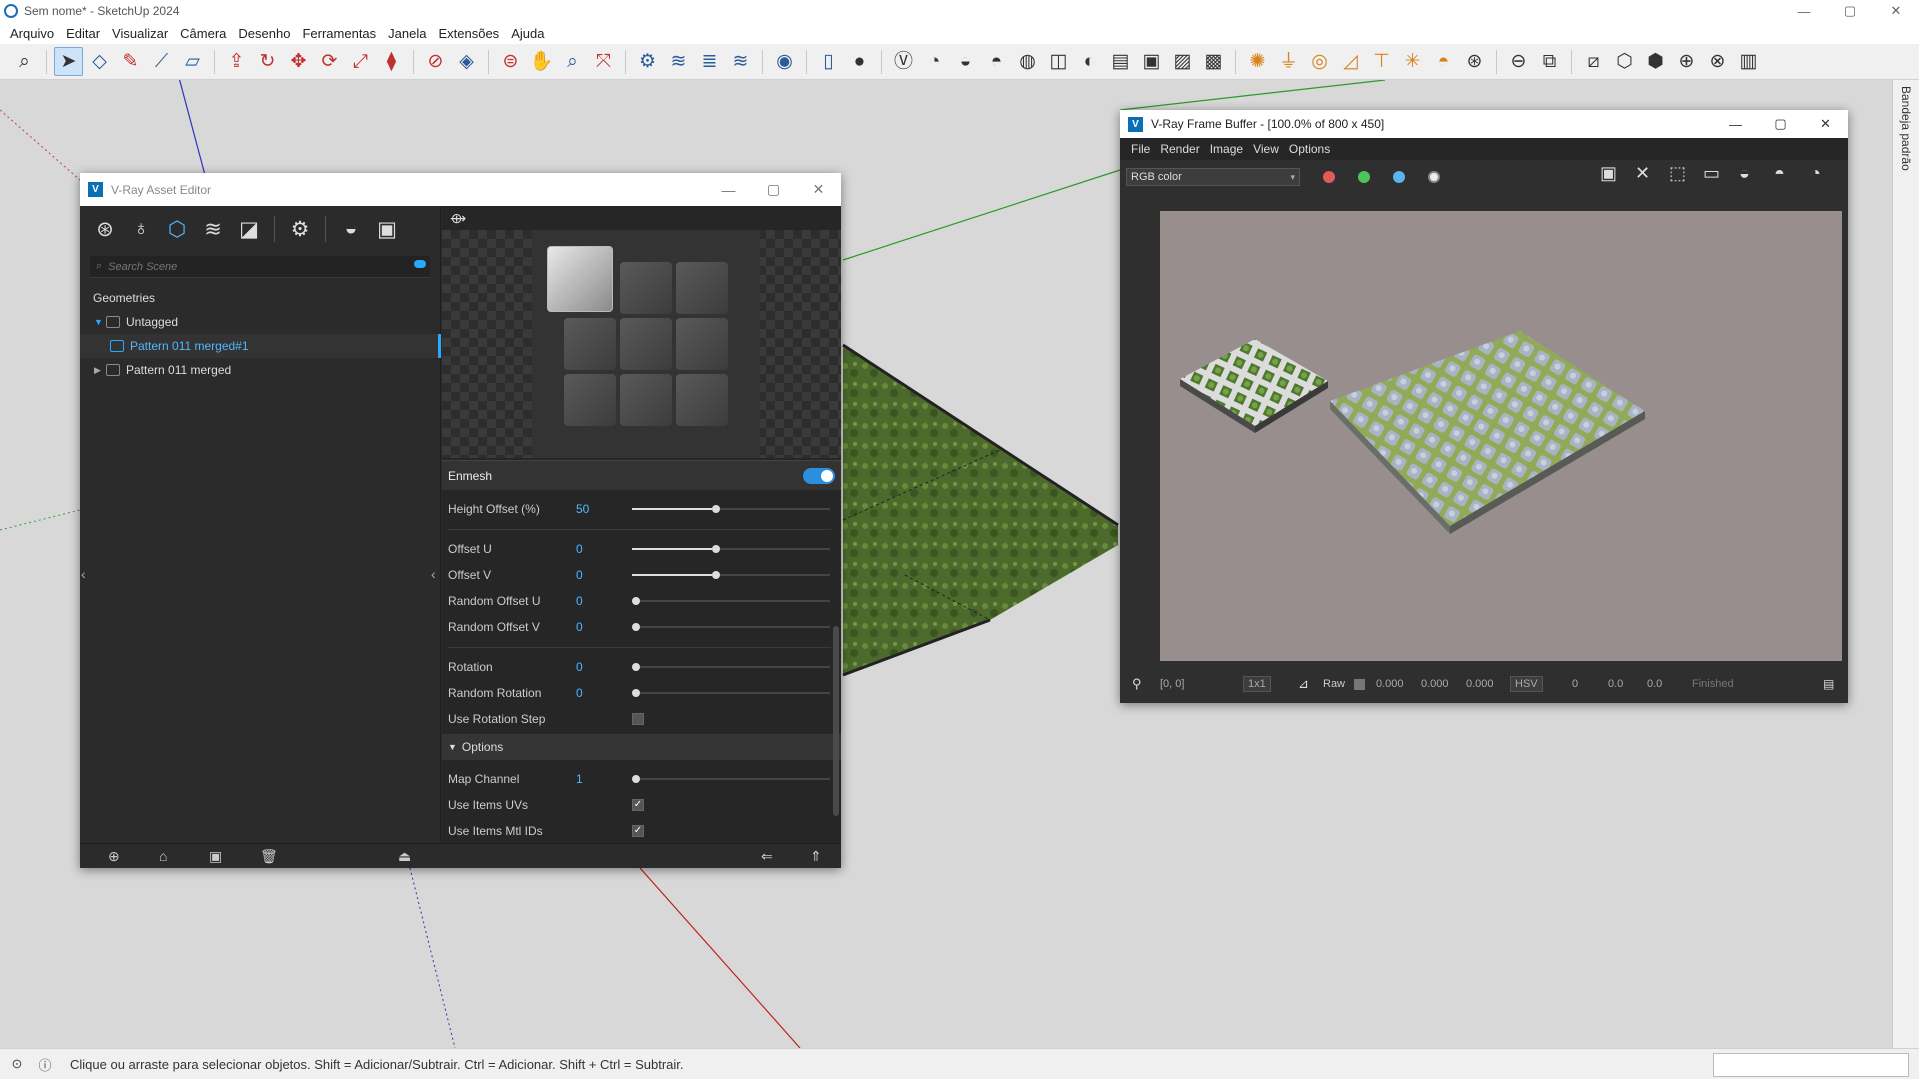  What do you see at coordinates (638, 719) in the screenshot?
I see `use-rotation-step-checkbox` at bounding box center [638, 719].